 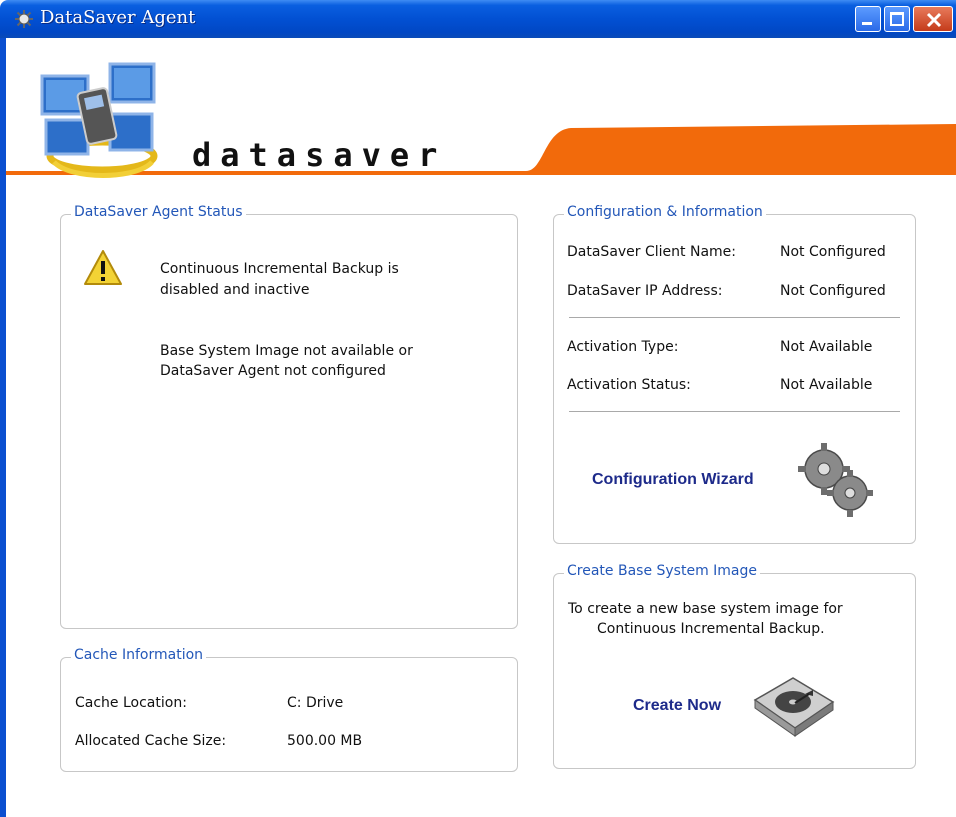 What do you see at coordinates (836, 480) in the screenshot?
I see `gears-icon` at bounding box center [836, 480].